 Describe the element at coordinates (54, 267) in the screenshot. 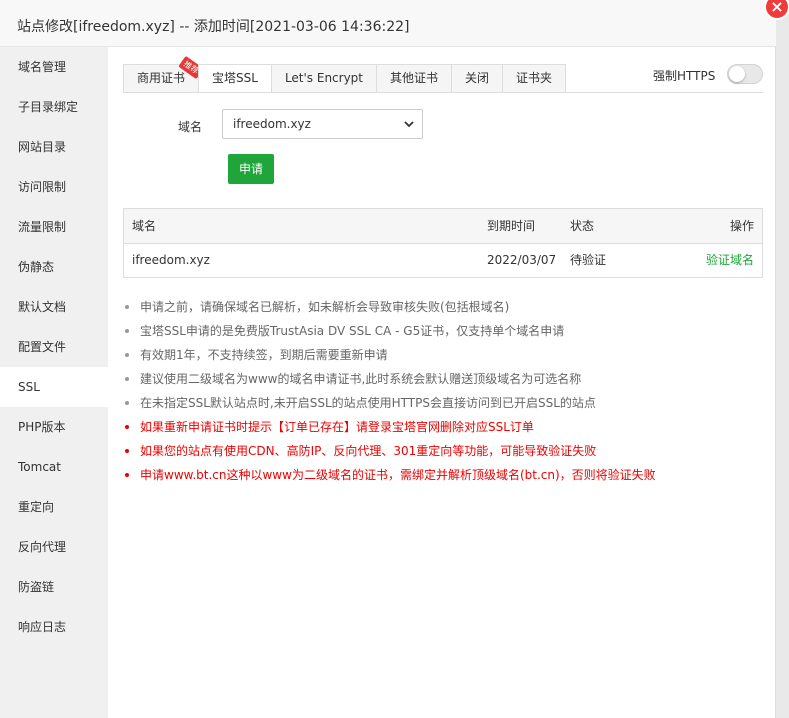

I see `sidebar-item-rewrite: 伪静态` at that location.